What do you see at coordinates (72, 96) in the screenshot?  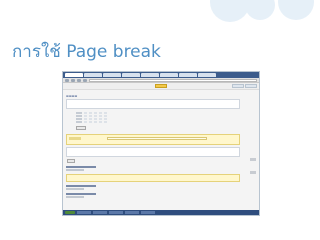 I see `form-section-title: ▬▬▬▬` at bounding box center [72, 96].